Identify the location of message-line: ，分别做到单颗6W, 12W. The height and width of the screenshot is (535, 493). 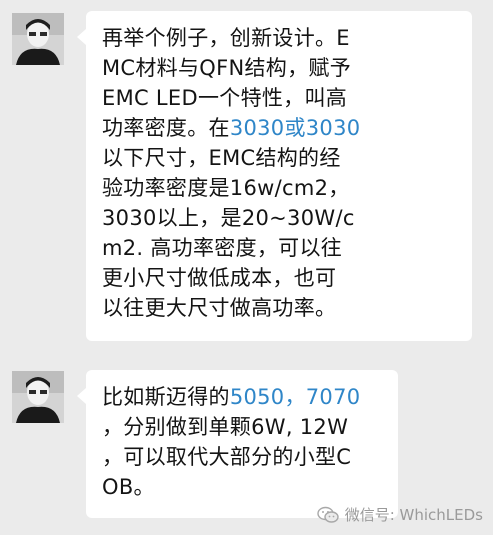
(245, 427).